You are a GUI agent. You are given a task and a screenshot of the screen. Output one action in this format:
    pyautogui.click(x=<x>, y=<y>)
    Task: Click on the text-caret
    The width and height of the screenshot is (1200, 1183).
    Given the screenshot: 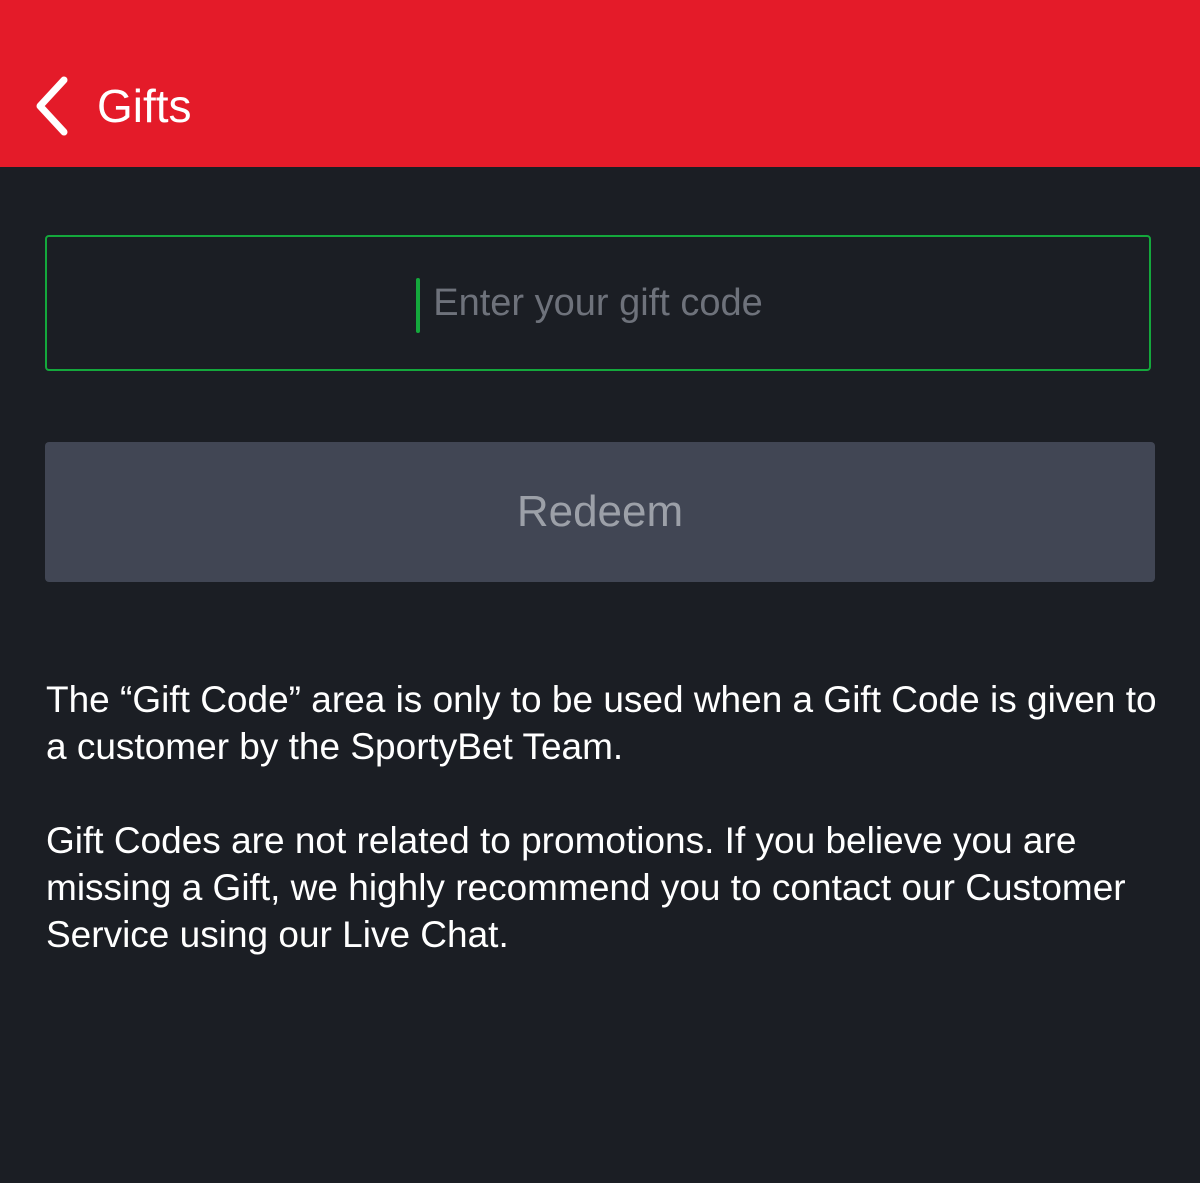 What is the action you would take?
    pyautogui.click(x=418, y=305)
    